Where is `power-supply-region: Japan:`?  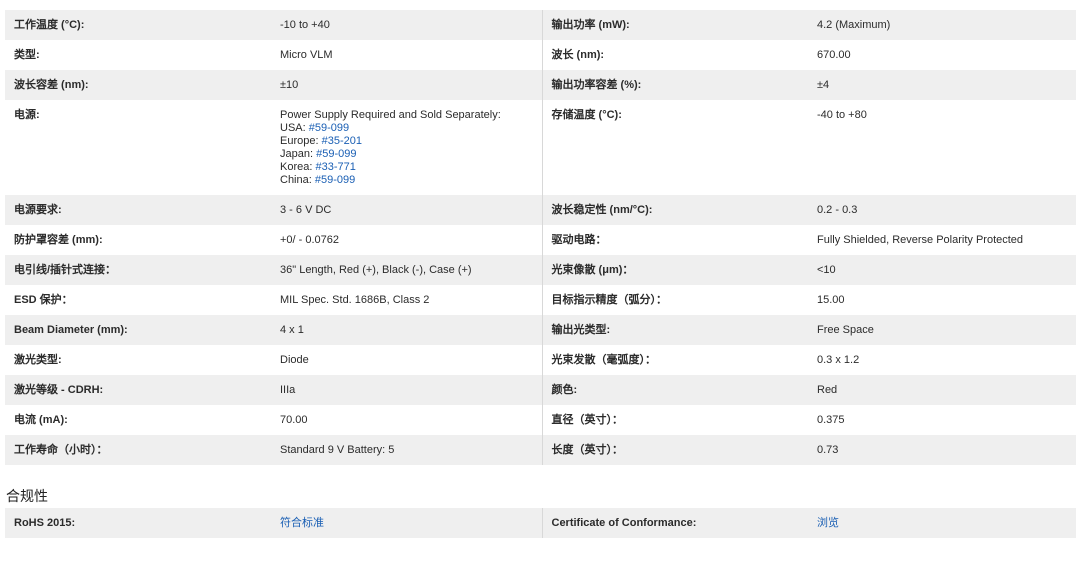
power-supply-region: Japan: is located at coordinates (297, 154).